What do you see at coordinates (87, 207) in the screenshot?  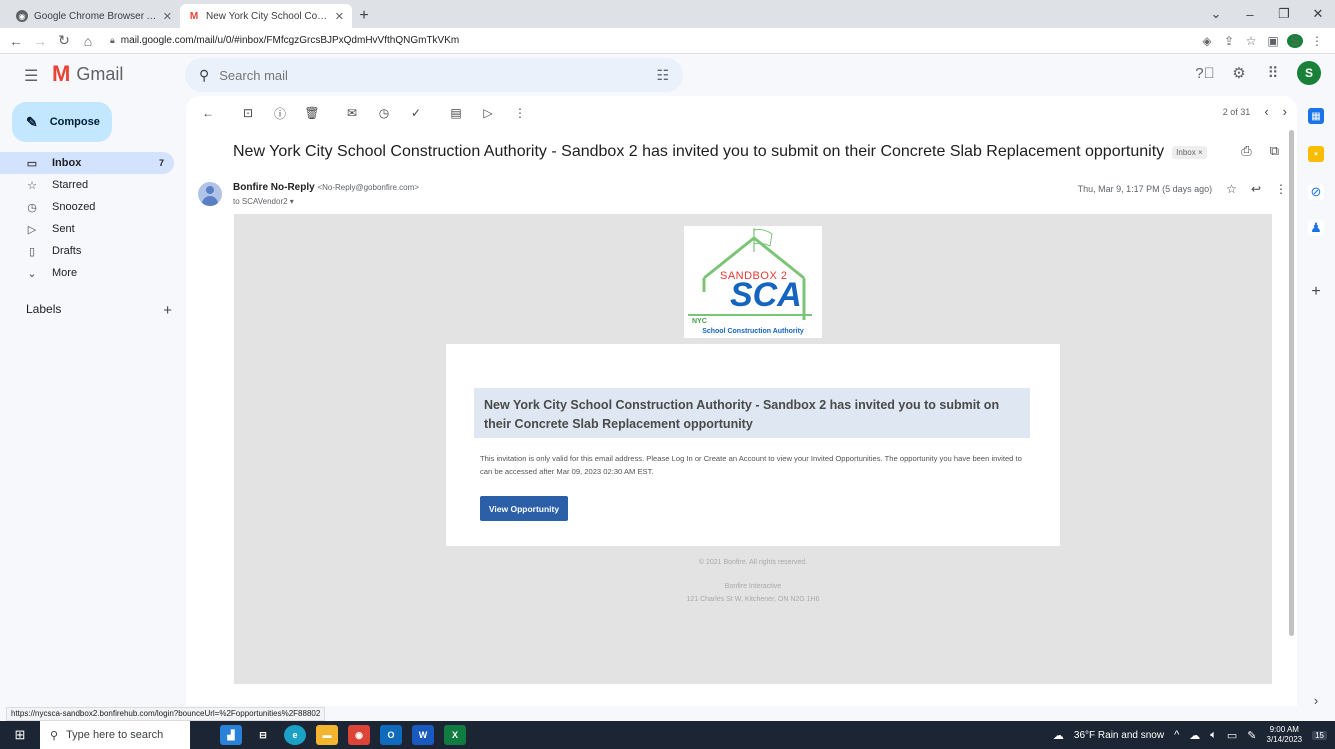 I see `sidebar-item-snoozed: ◷ Snoozed` at bounding box center [87, 207].